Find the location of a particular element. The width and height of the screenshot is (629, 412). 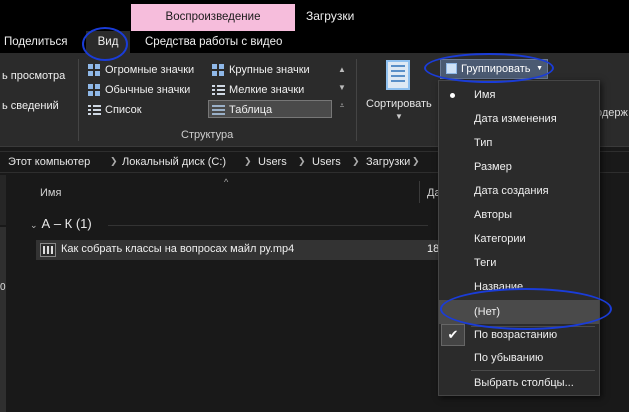

details-pane-button: ь сведений is located at coordinates (30, 106).